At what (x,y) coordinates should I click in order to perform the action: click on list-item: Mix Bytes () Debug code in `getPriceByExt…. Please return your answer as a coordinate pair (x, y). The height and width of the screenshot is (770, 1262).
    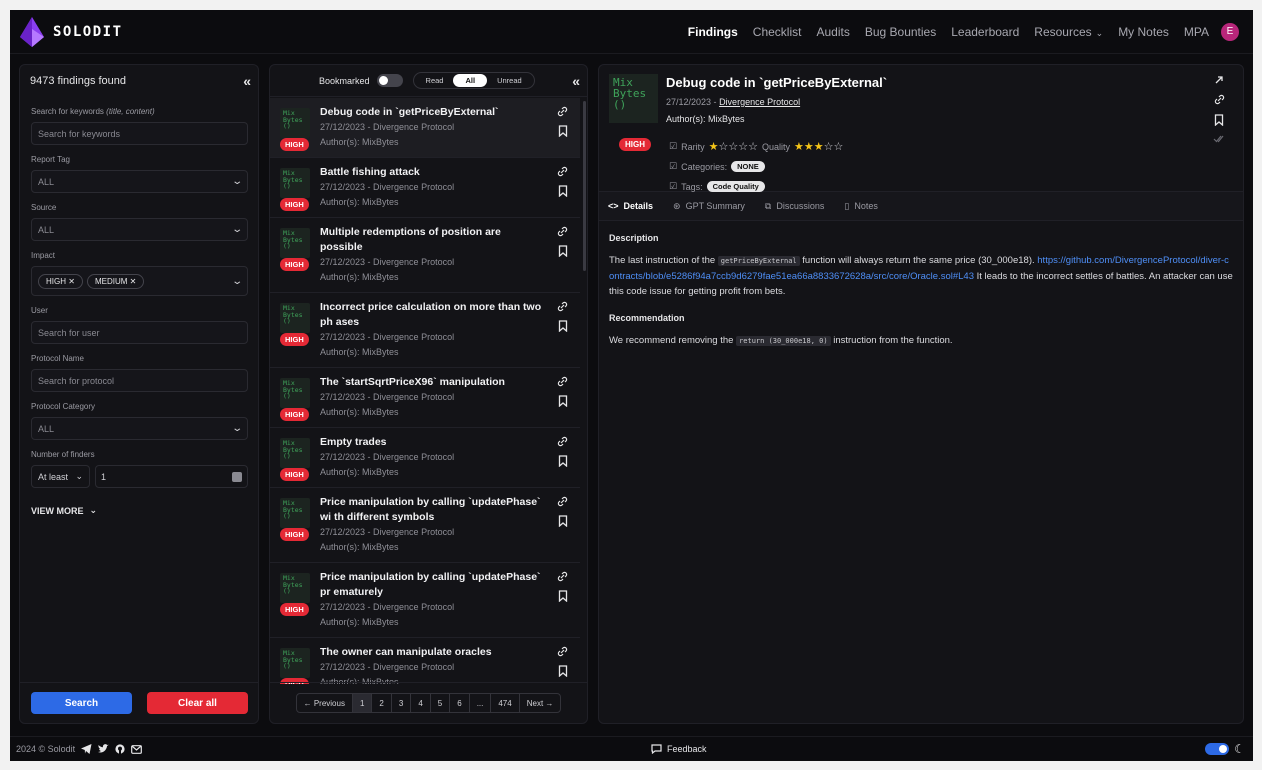
    Looking at the image, I should click on (425, 128).